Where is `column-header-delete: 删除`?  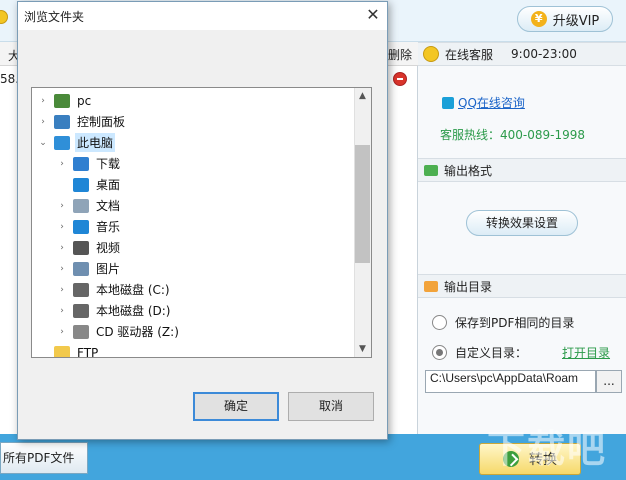 column-header-delete: 删除 is located at coordinates (400, 55).